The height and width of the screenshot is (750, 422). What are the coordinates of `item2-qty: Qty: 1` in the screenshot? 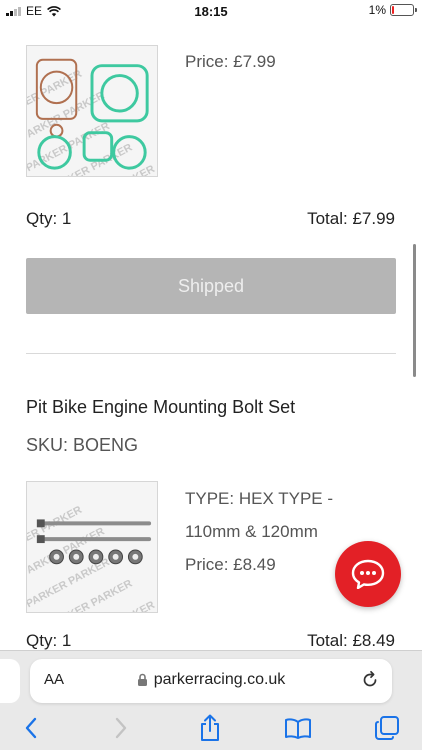 It's located at (49, 640).